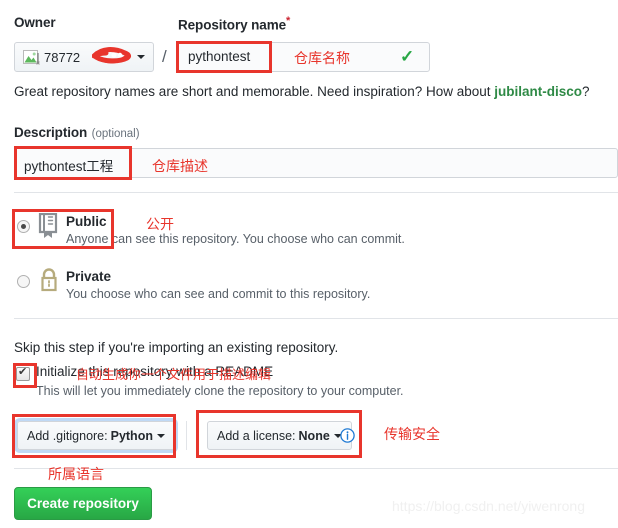 This screenshot has width=618, height=528. I want to click on owner-dropdown: 78772, so click(84, 57).